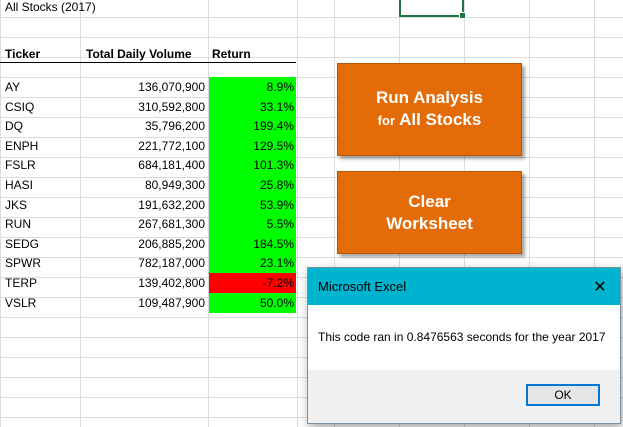 This screenshot has width=623, height=427. I want to click on ticker-cell: VSLR, so click(20, 303).